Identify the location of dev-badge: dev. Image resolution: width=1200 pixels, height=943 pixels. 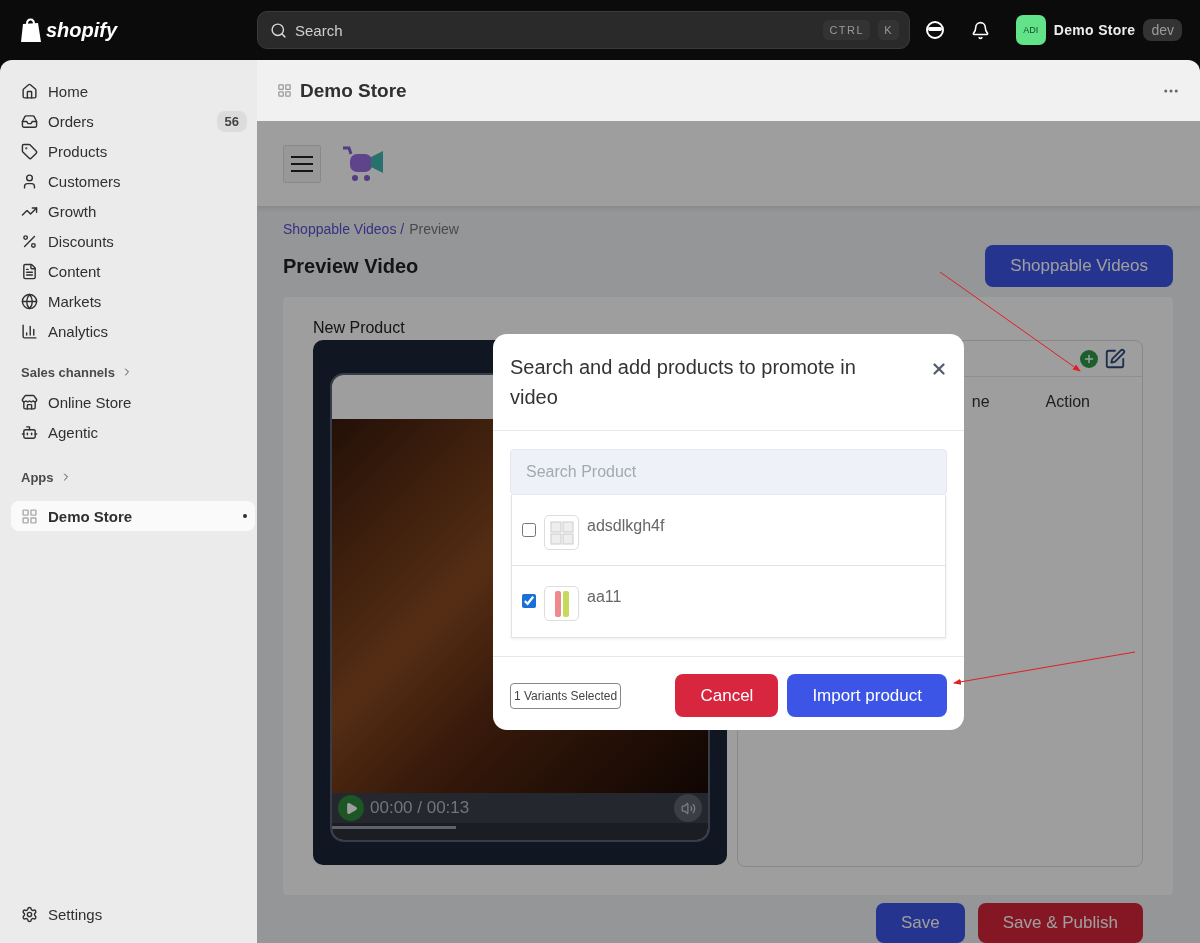
(1162, 30).